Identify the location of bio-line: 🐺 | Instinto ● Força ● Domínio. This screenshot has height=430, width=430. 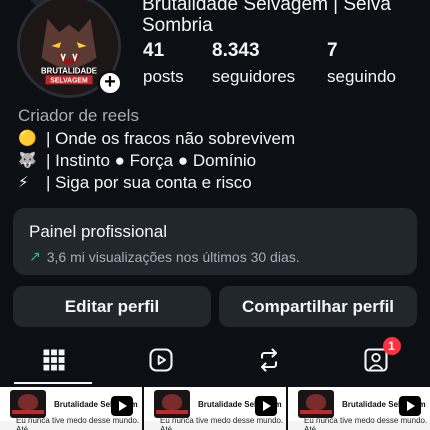
(156, 161).